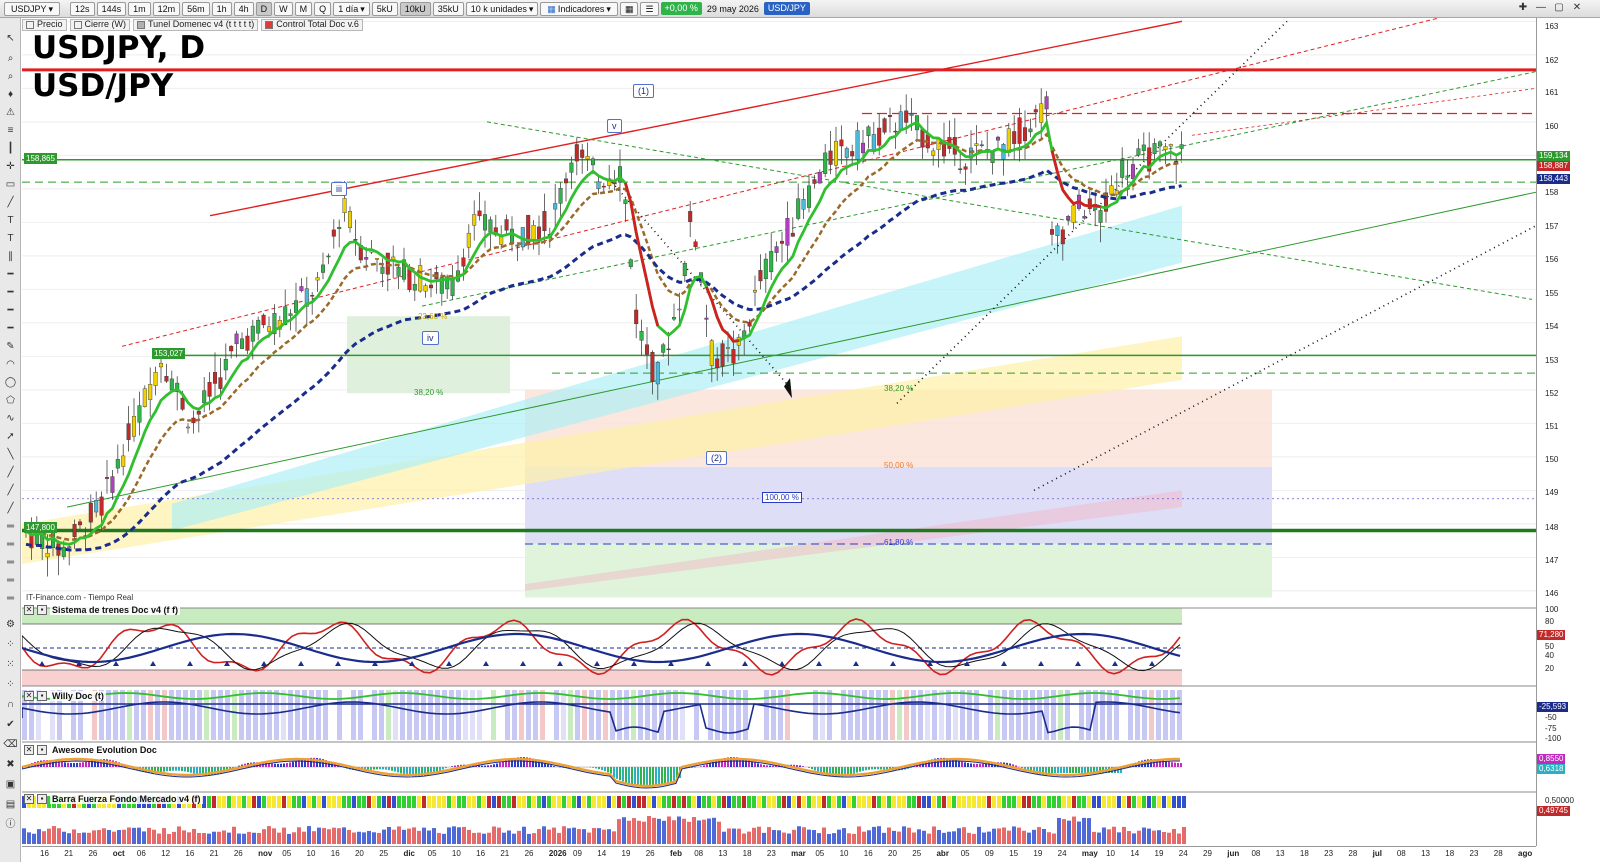  I want to click on tf-w: W, so click(283, 8).